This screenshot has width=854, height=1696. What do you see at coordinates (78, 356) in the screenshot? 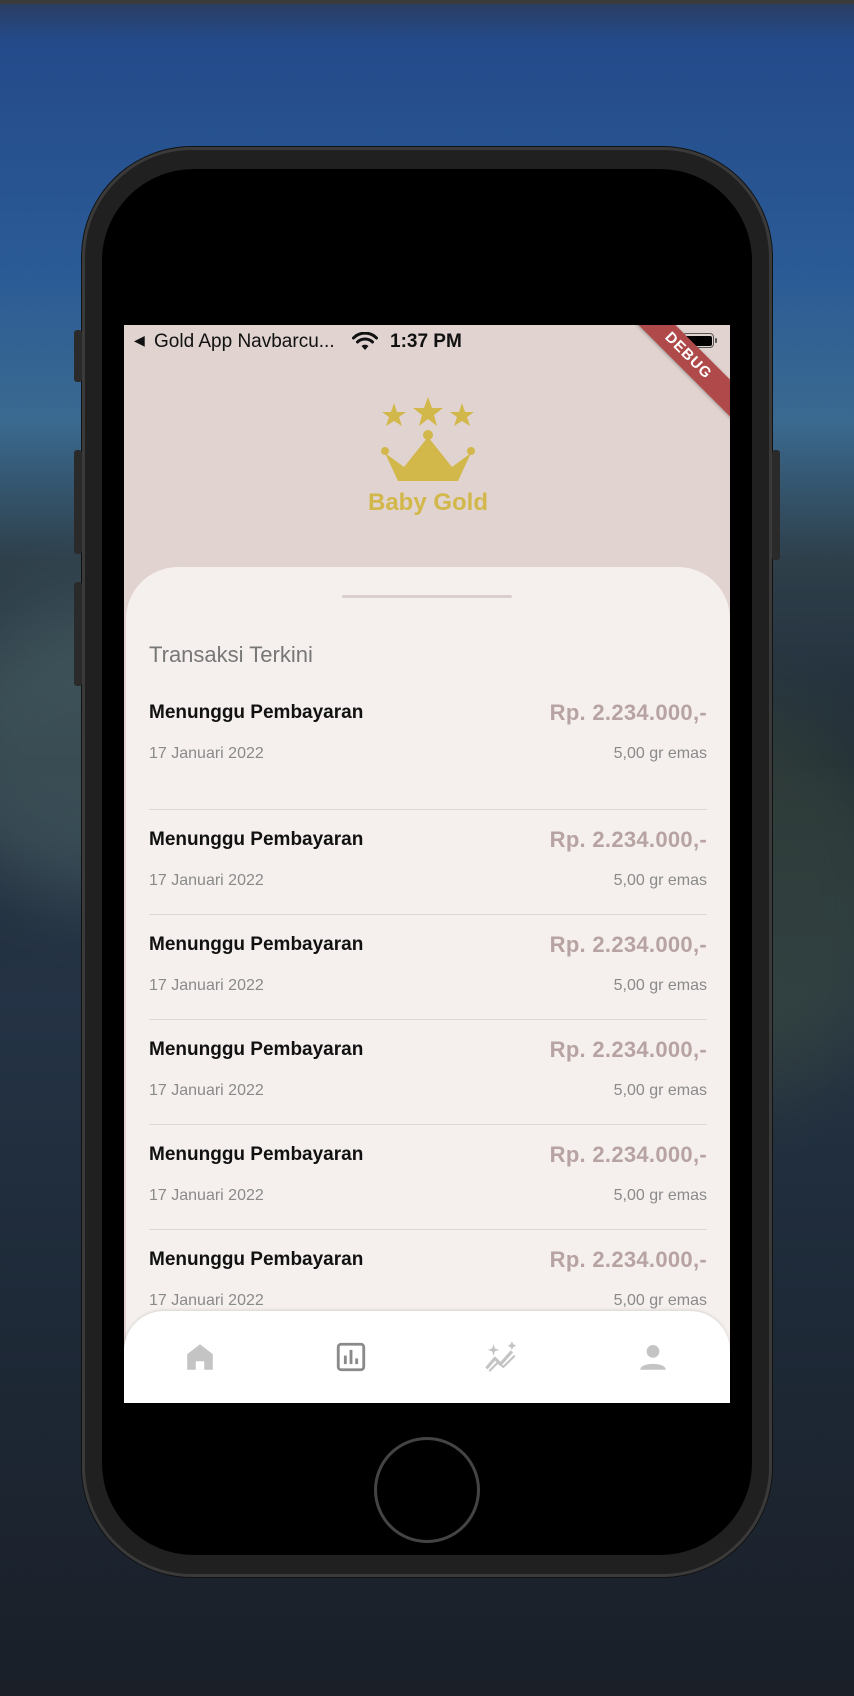
I see `mute-switch` at bounding box center [78, 356].